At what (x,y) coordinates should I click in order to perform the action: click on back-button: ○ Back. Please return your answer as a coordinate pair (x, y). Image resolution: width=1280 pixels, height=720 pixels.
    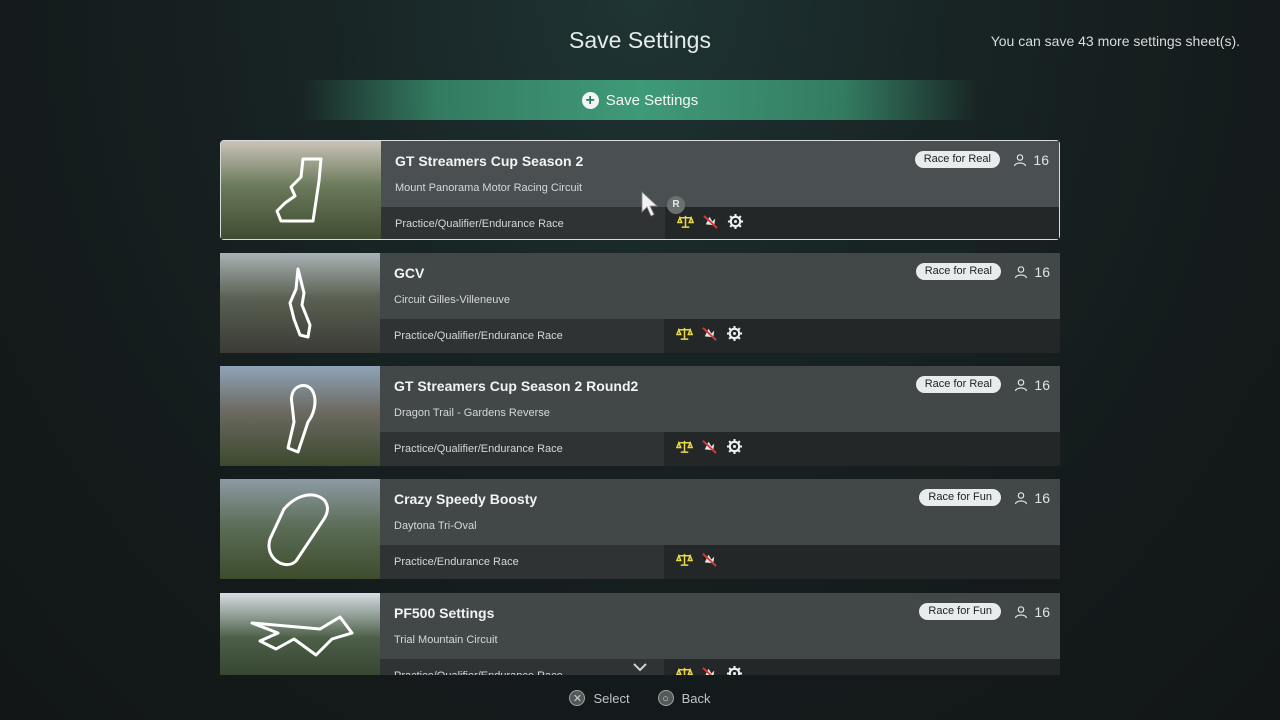
    Looking at the image, I should click on (684, 698).